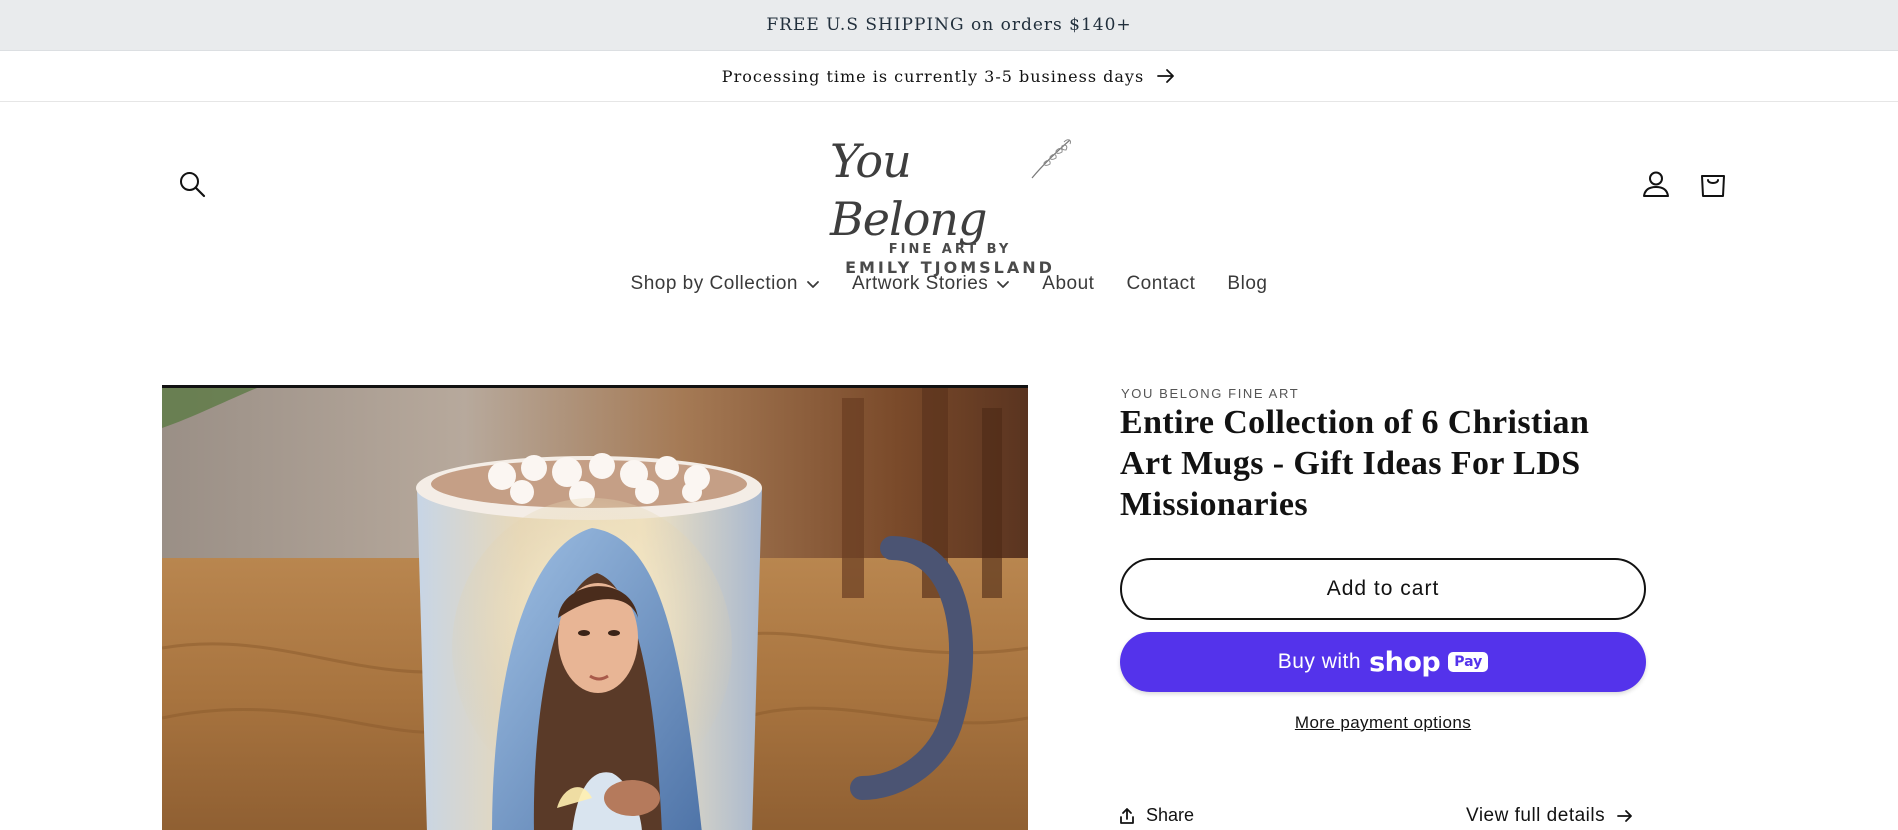 This screenshot has height=830, width=1898. Describe the element at coordinates (1405, 662) in the screenshot. I see `shop-logo-text: shop` at that location.